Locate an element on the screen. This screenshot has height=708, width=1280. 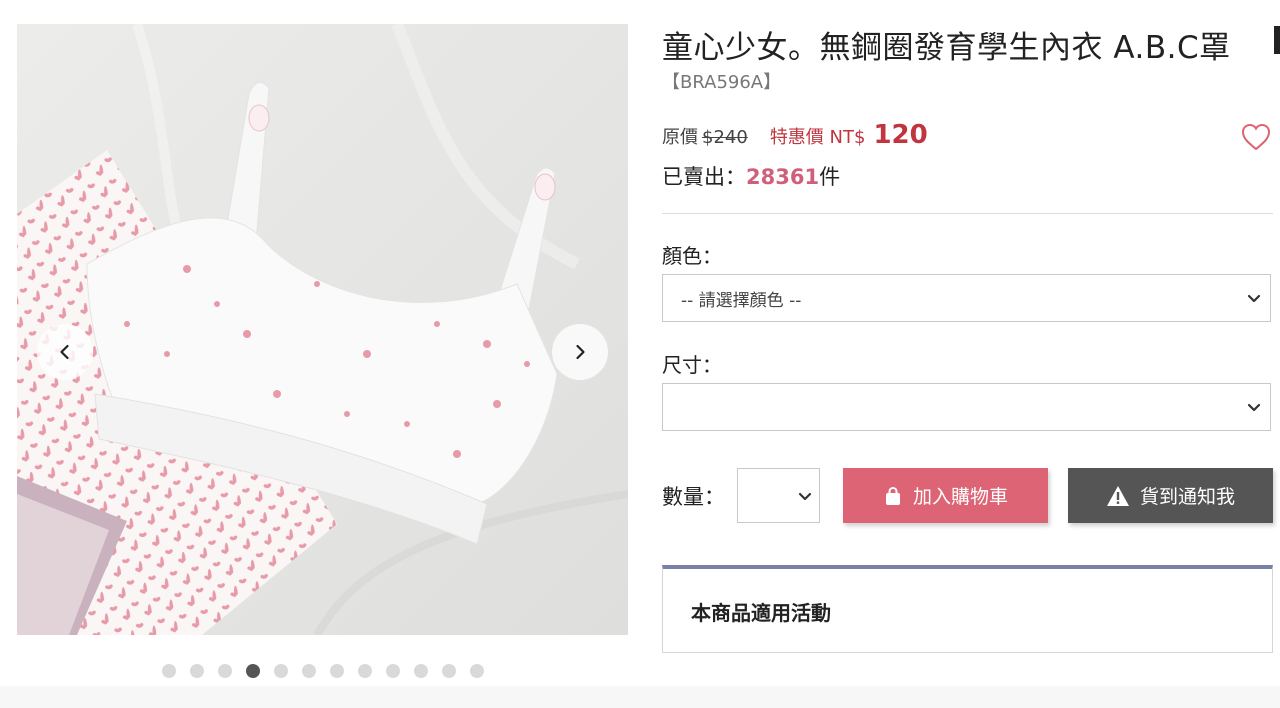
details-divider is located at coordinates (967, 213).